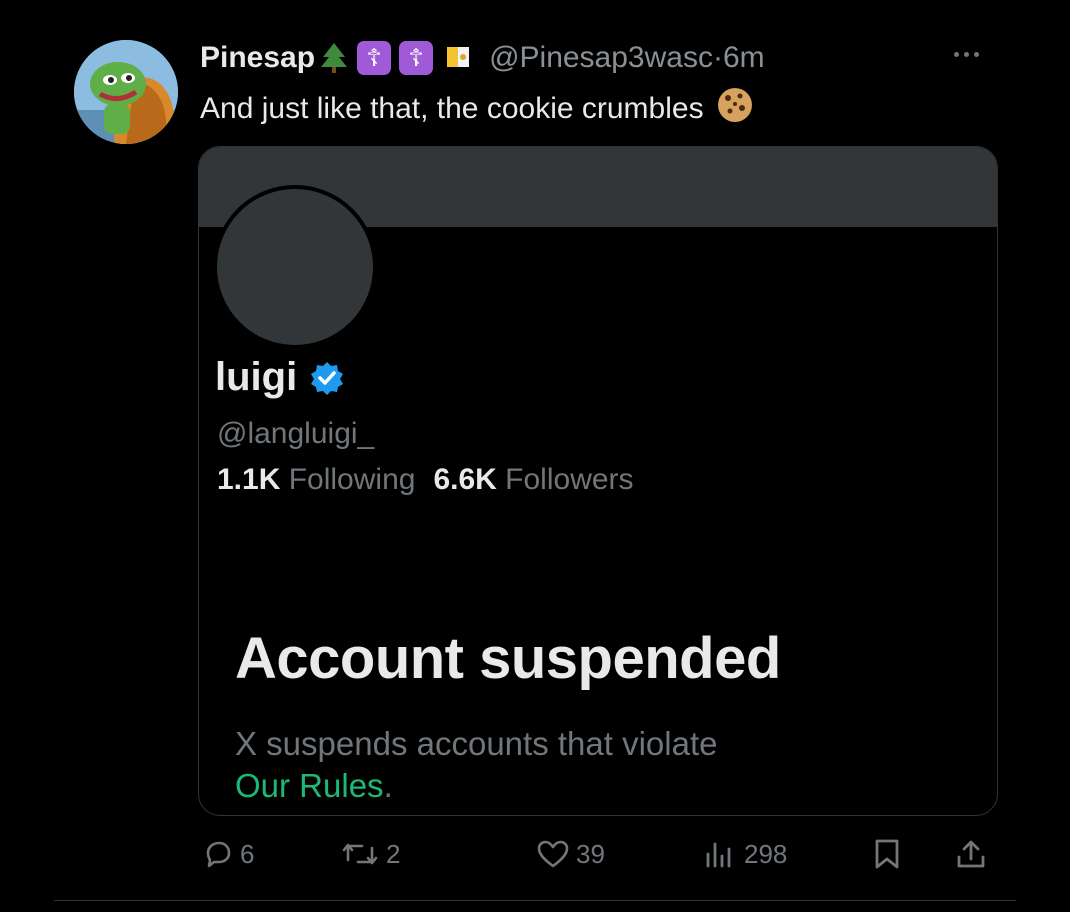  I want to click on profile-stats: 1.1K Following 6.6K Followers, so click(425, 480).